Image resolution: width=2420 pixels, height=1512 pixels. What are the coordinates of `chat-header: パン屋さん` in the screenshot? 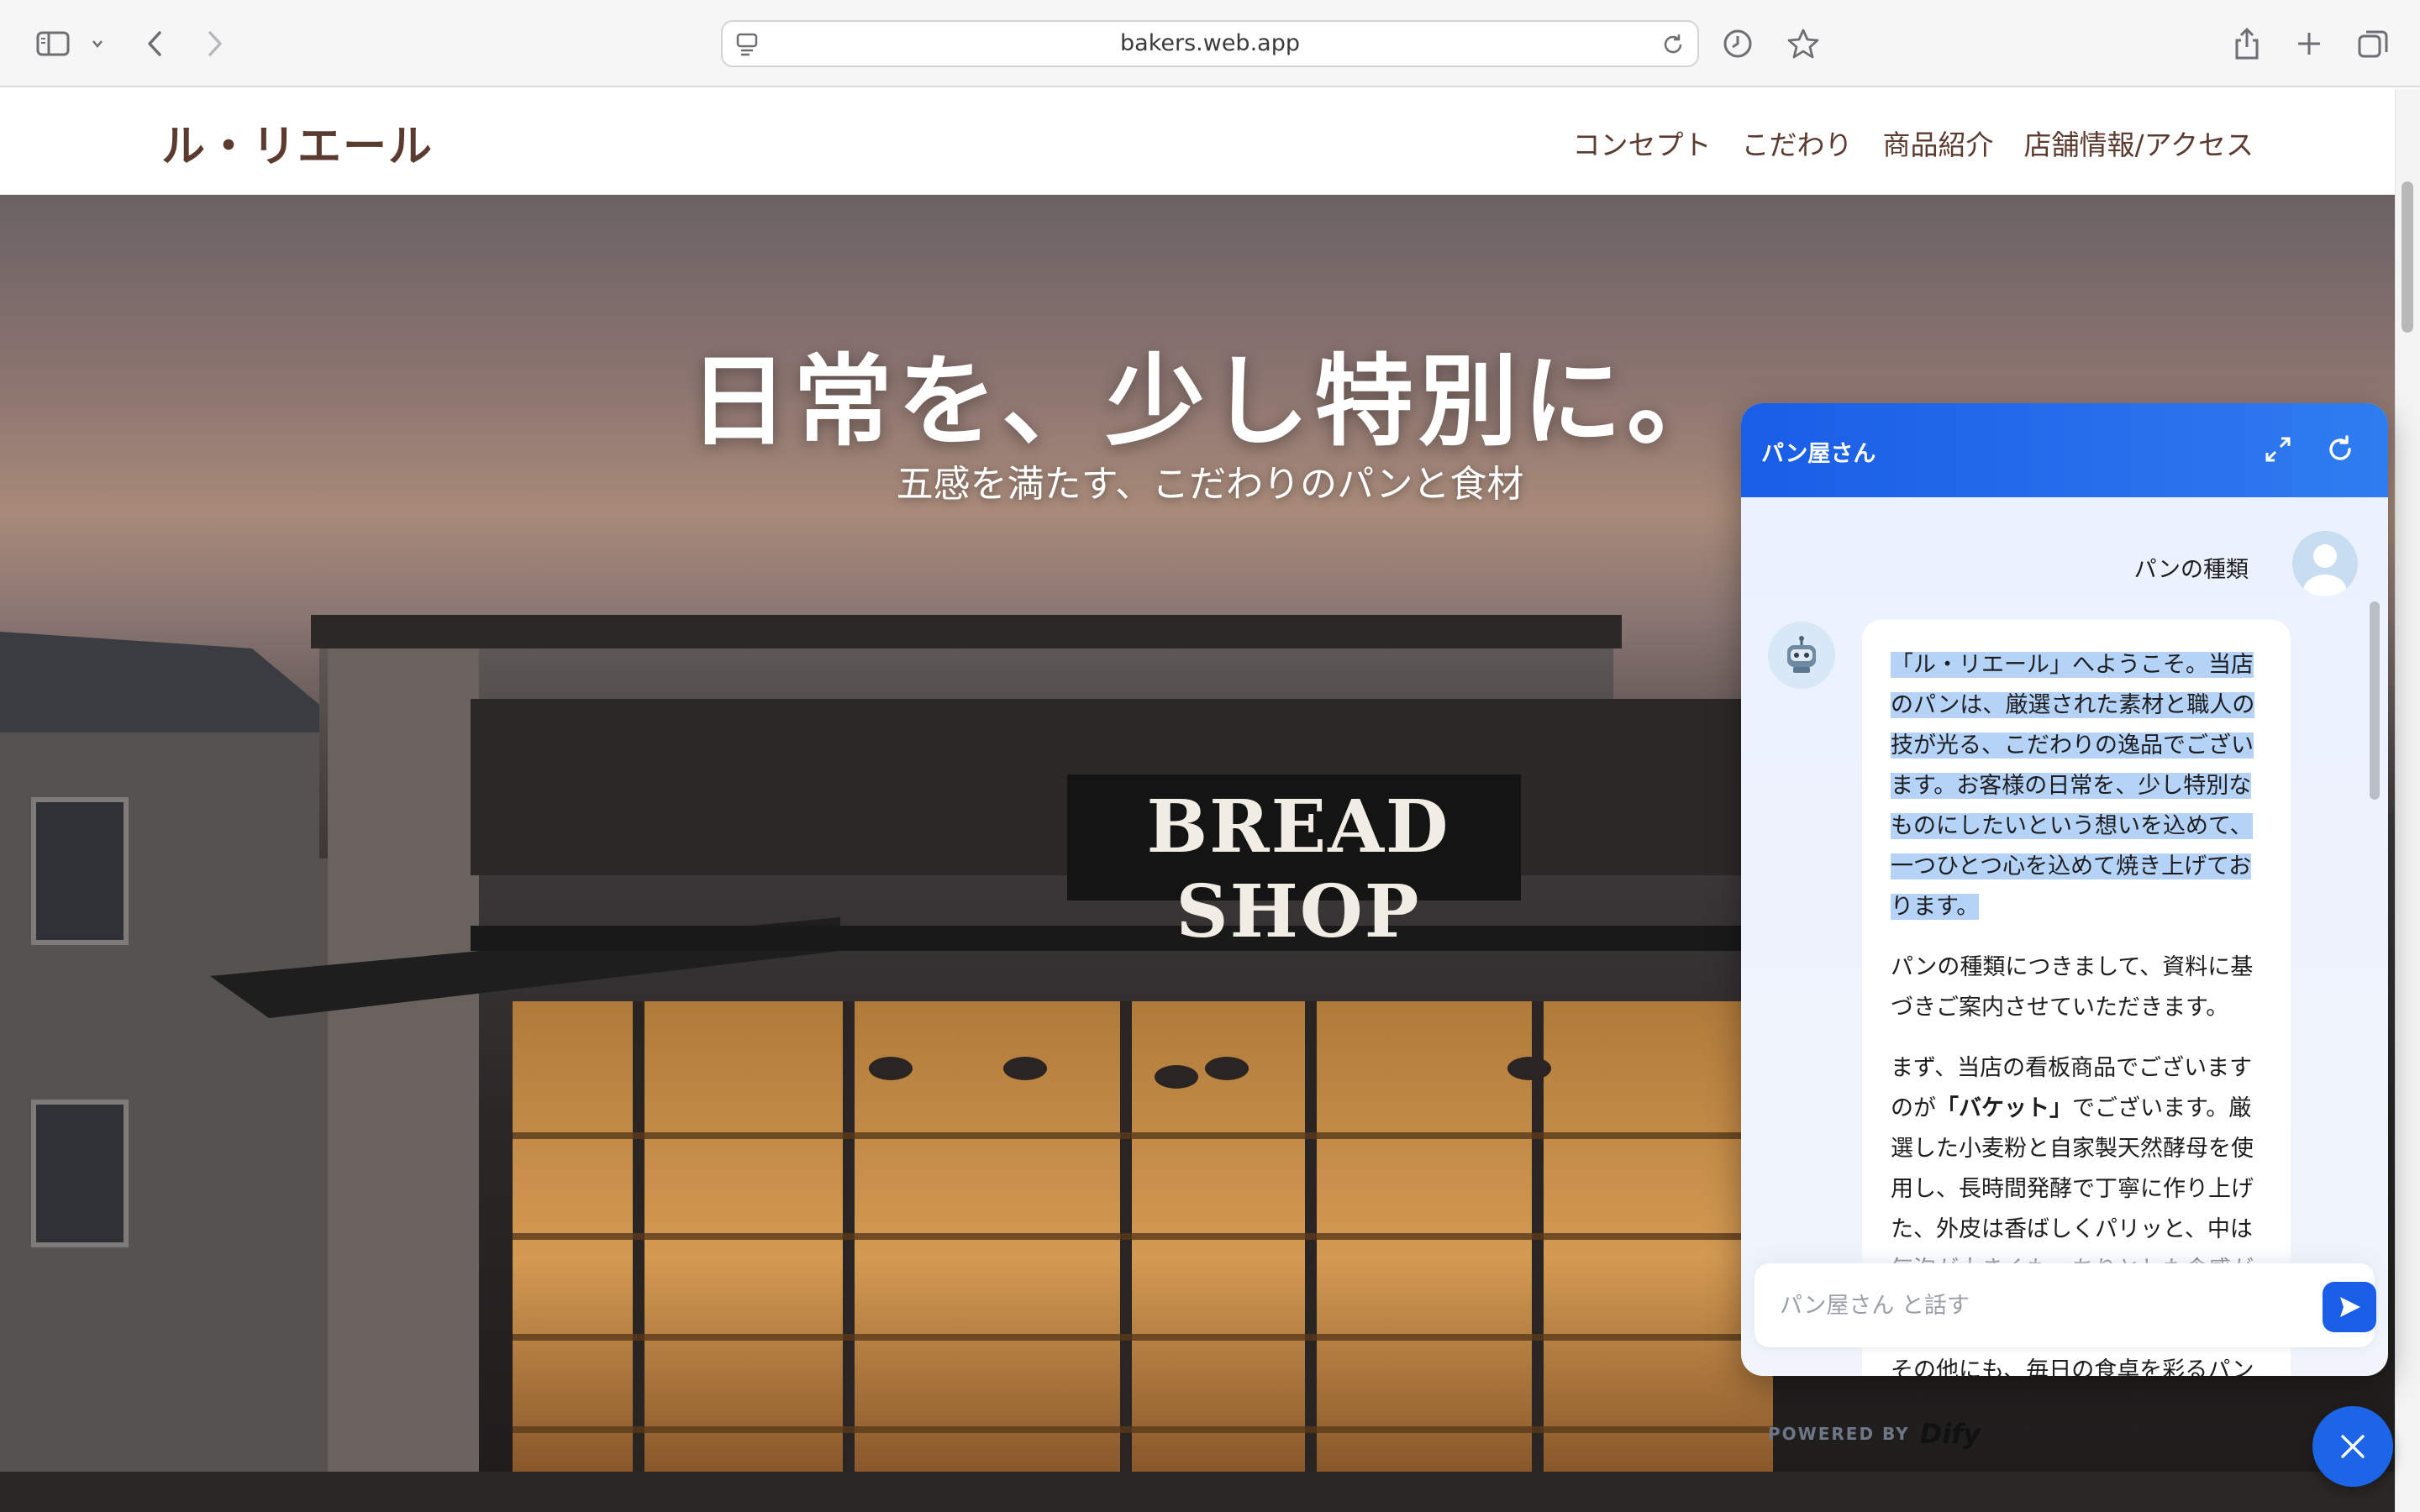 It's located at (2064, 450).